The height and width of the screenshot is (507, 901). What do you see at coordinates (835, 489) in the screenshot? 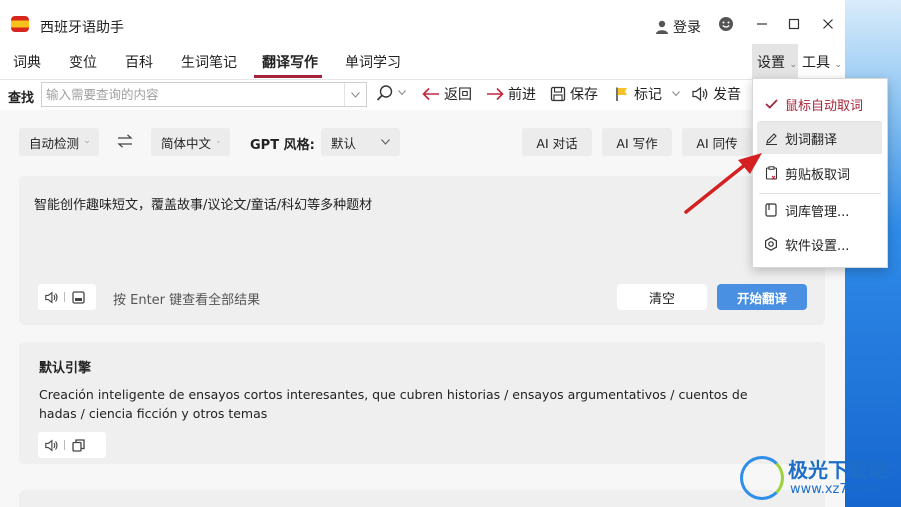
I see `watermark-url: www.xz7.com` at bounding box center [835, 489].